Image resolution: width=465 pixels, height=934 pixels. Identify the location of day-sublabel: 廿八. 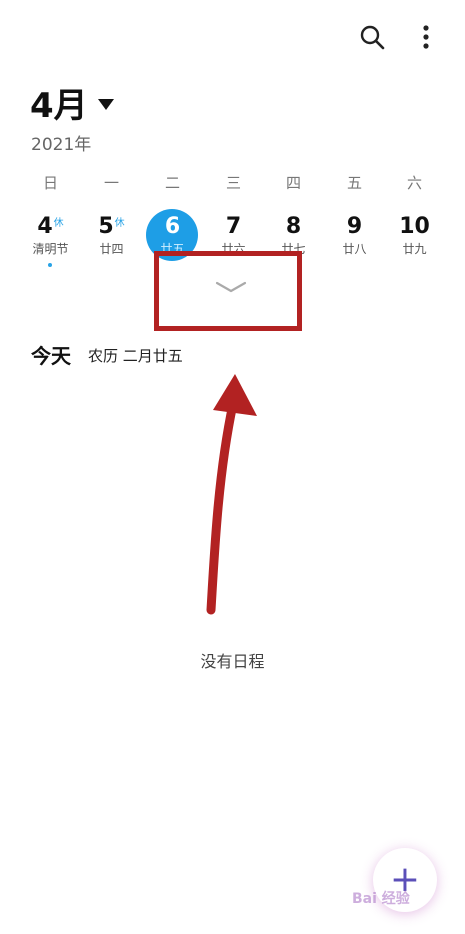
(354, 249).